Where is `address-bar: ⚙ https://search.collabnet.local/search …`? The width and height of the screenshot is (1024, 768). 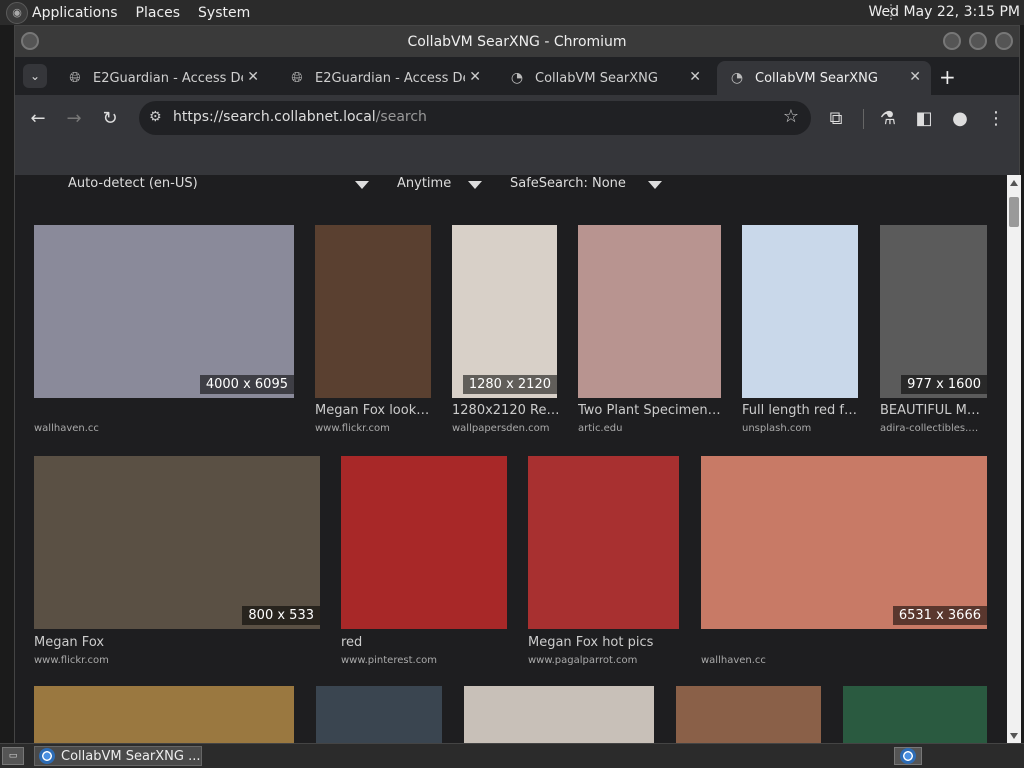 address-bar: ⚙ https://search.collabnet.local/search … is located at coordinates (475, 118).